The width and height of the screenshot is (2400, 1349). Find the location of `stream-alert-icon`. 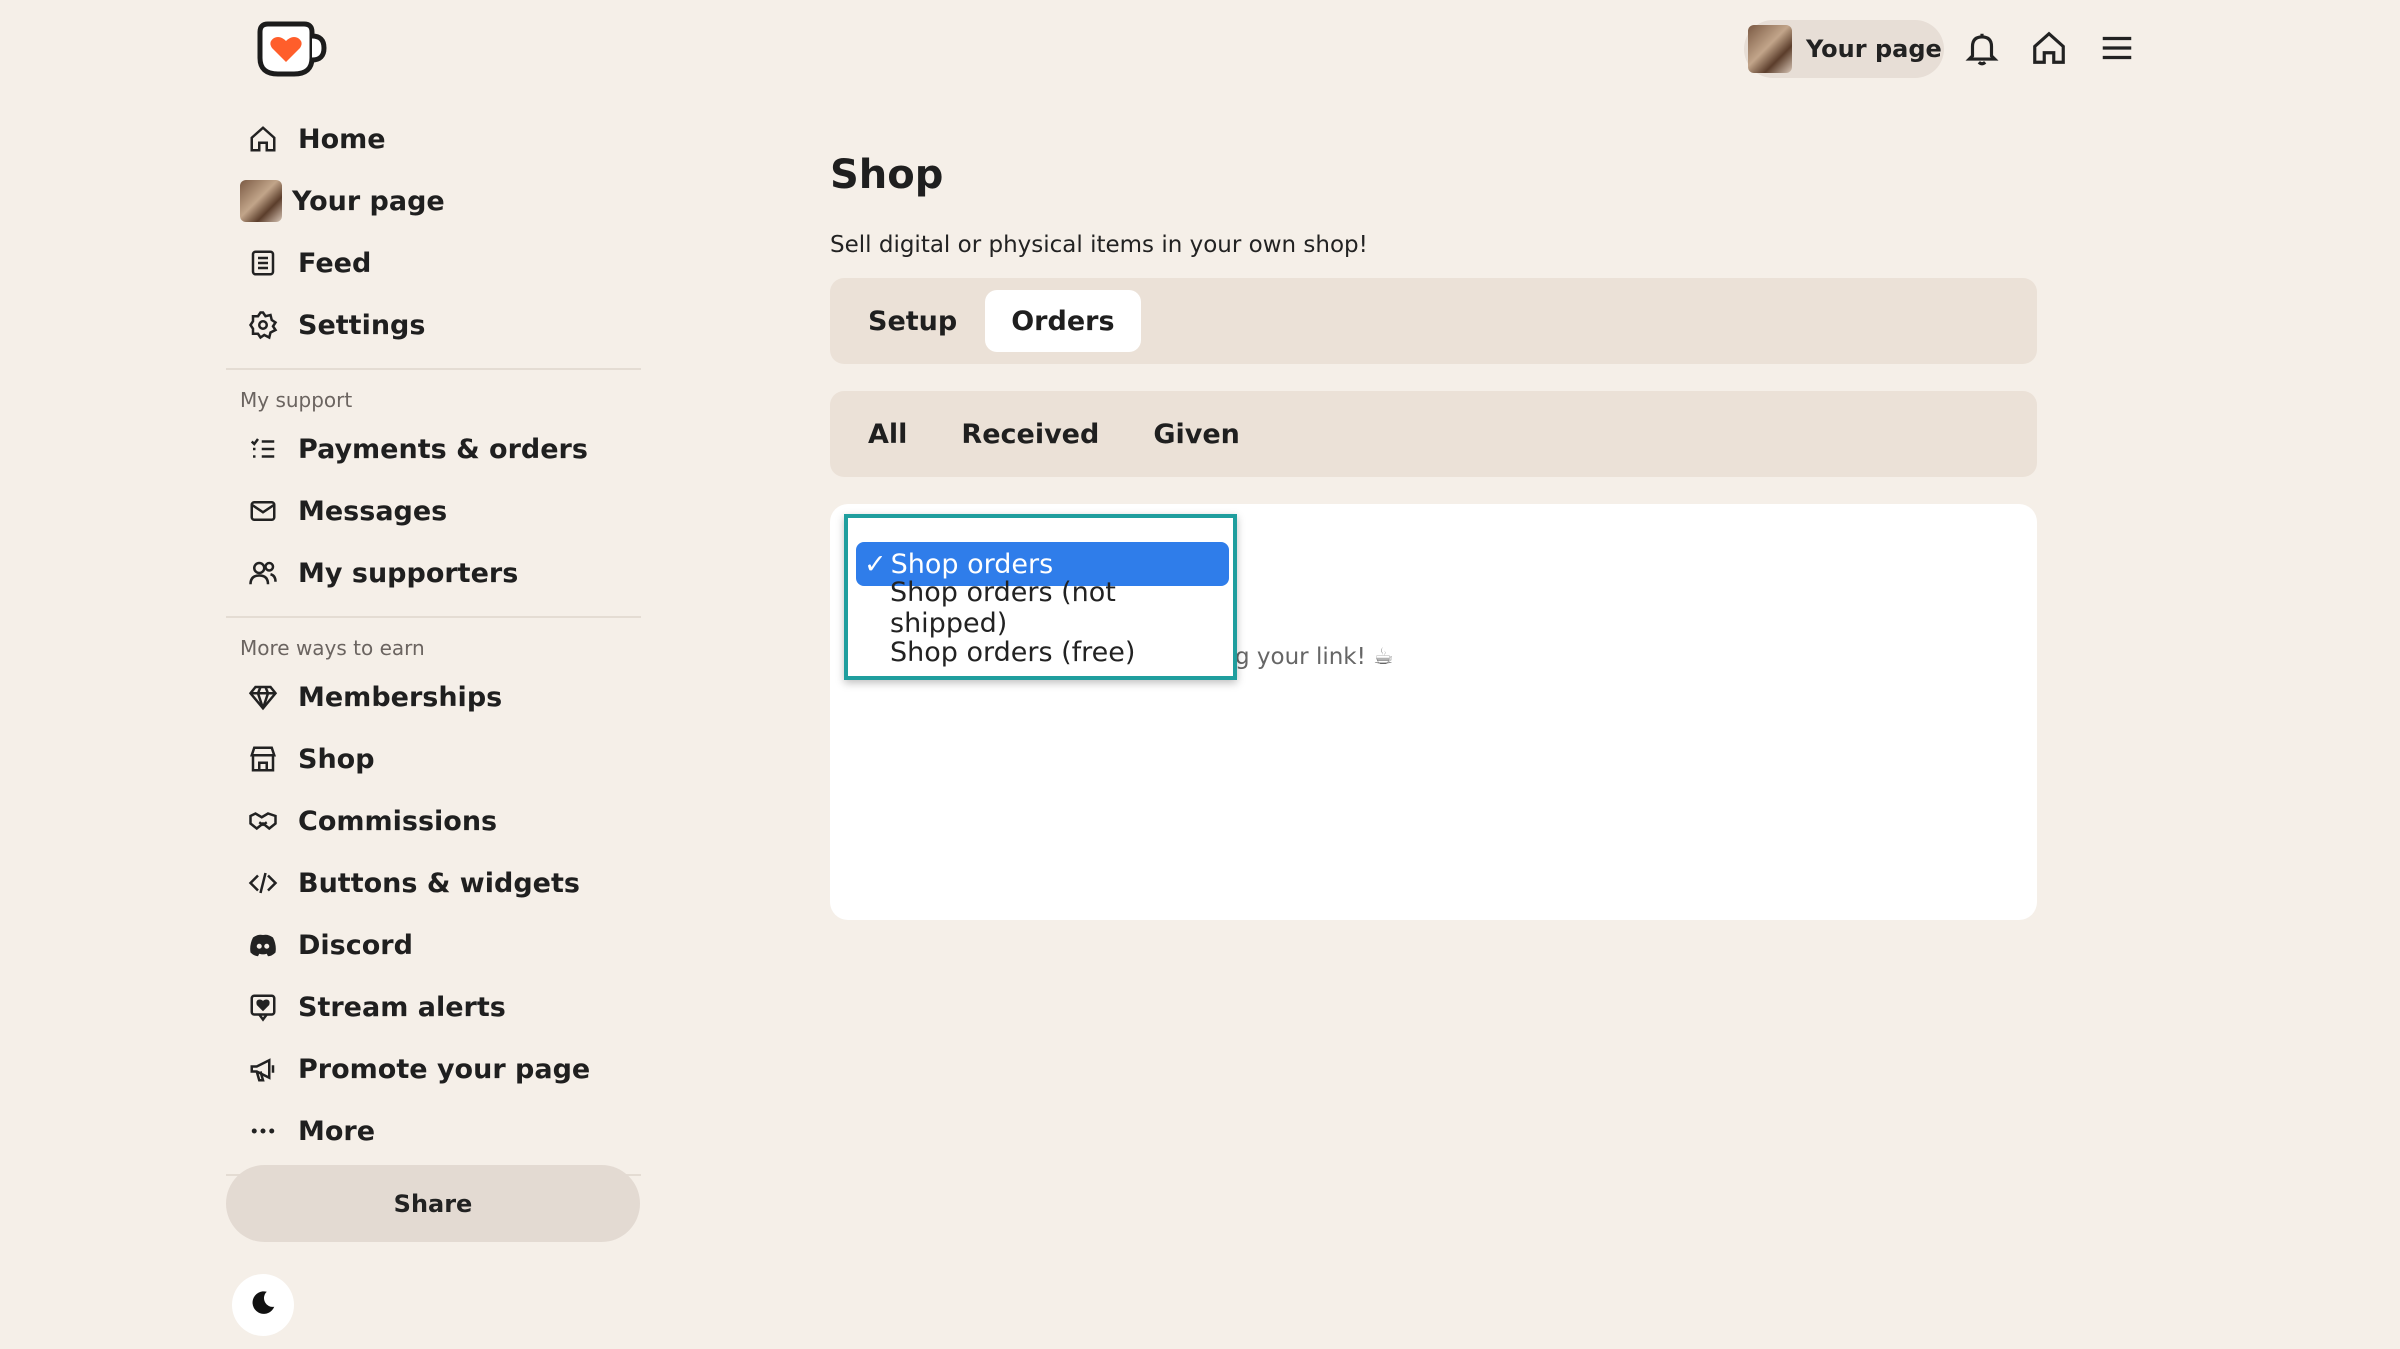

stream-alert-icon is located at coordinates (263, 1007).